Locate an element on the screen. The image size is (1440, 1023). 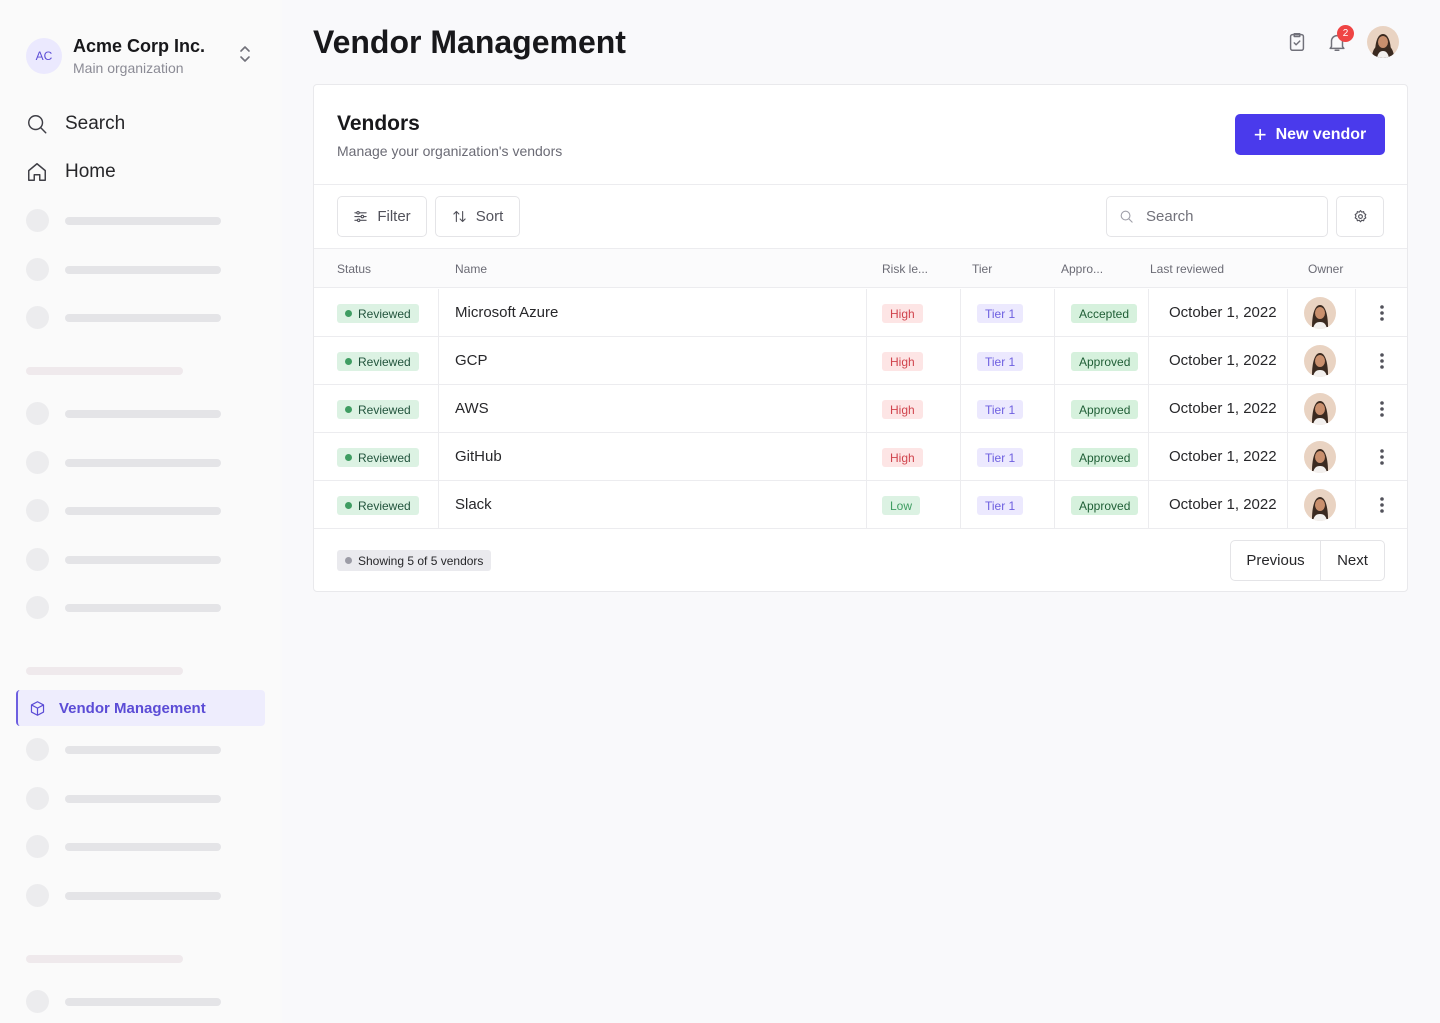
home-icon is located at coordinates (37, 172).